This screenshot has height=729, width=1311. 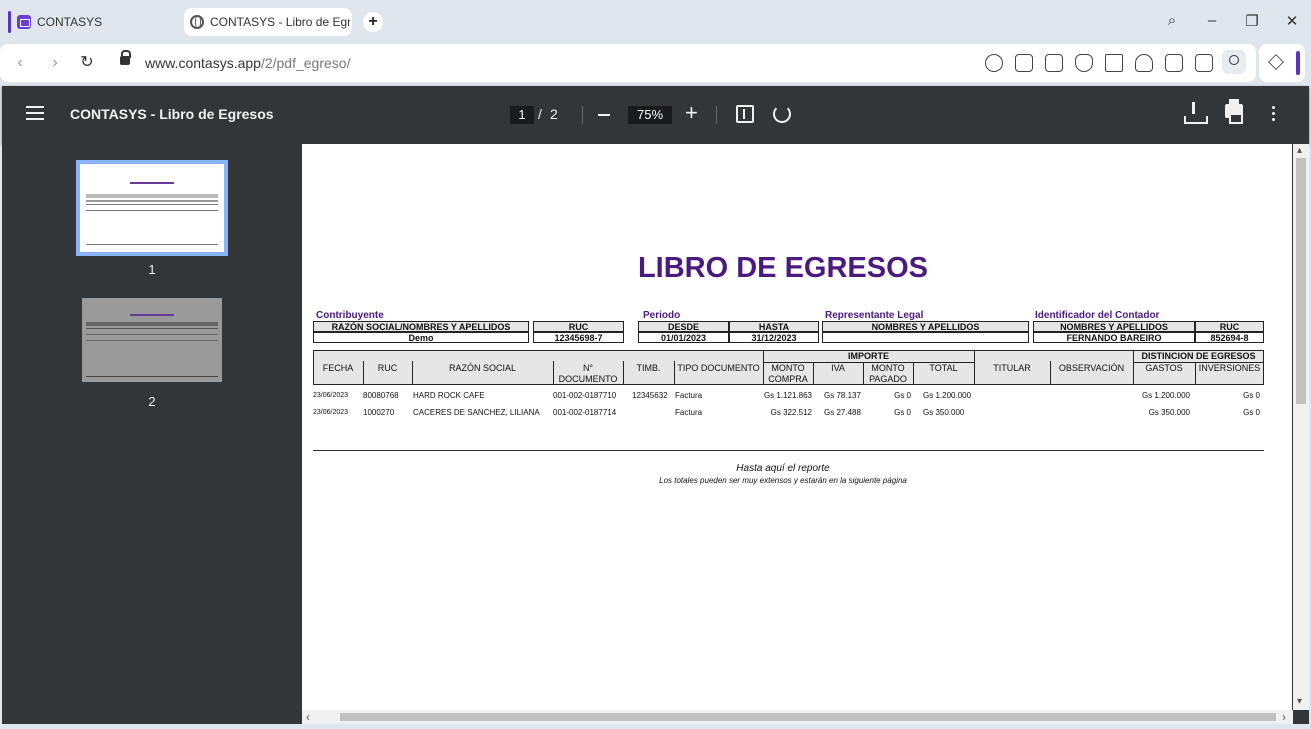 I want to click on row-fecha: 23/06/2023, so click(x=331, y=395).